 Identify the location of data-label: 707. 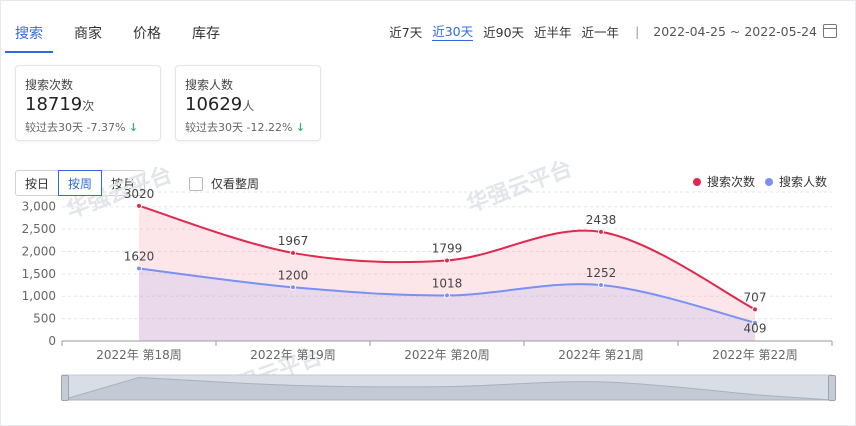
(755, 297).